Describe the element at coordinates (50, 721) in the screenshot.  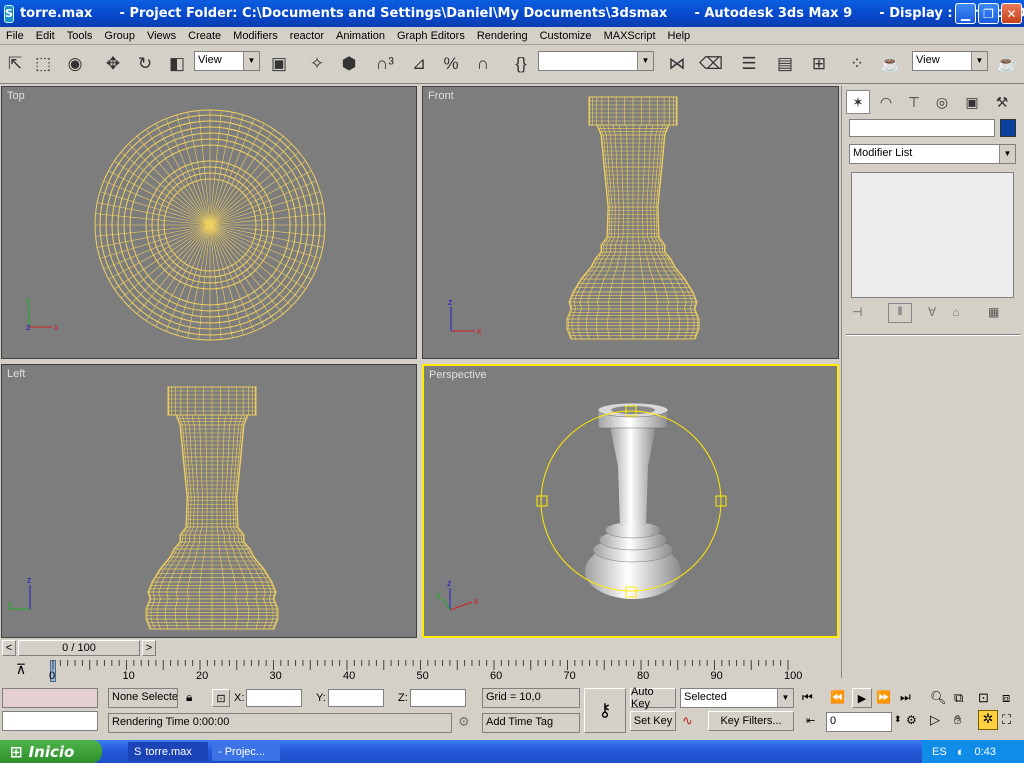
I see `maxscript-input-mini` at that location.